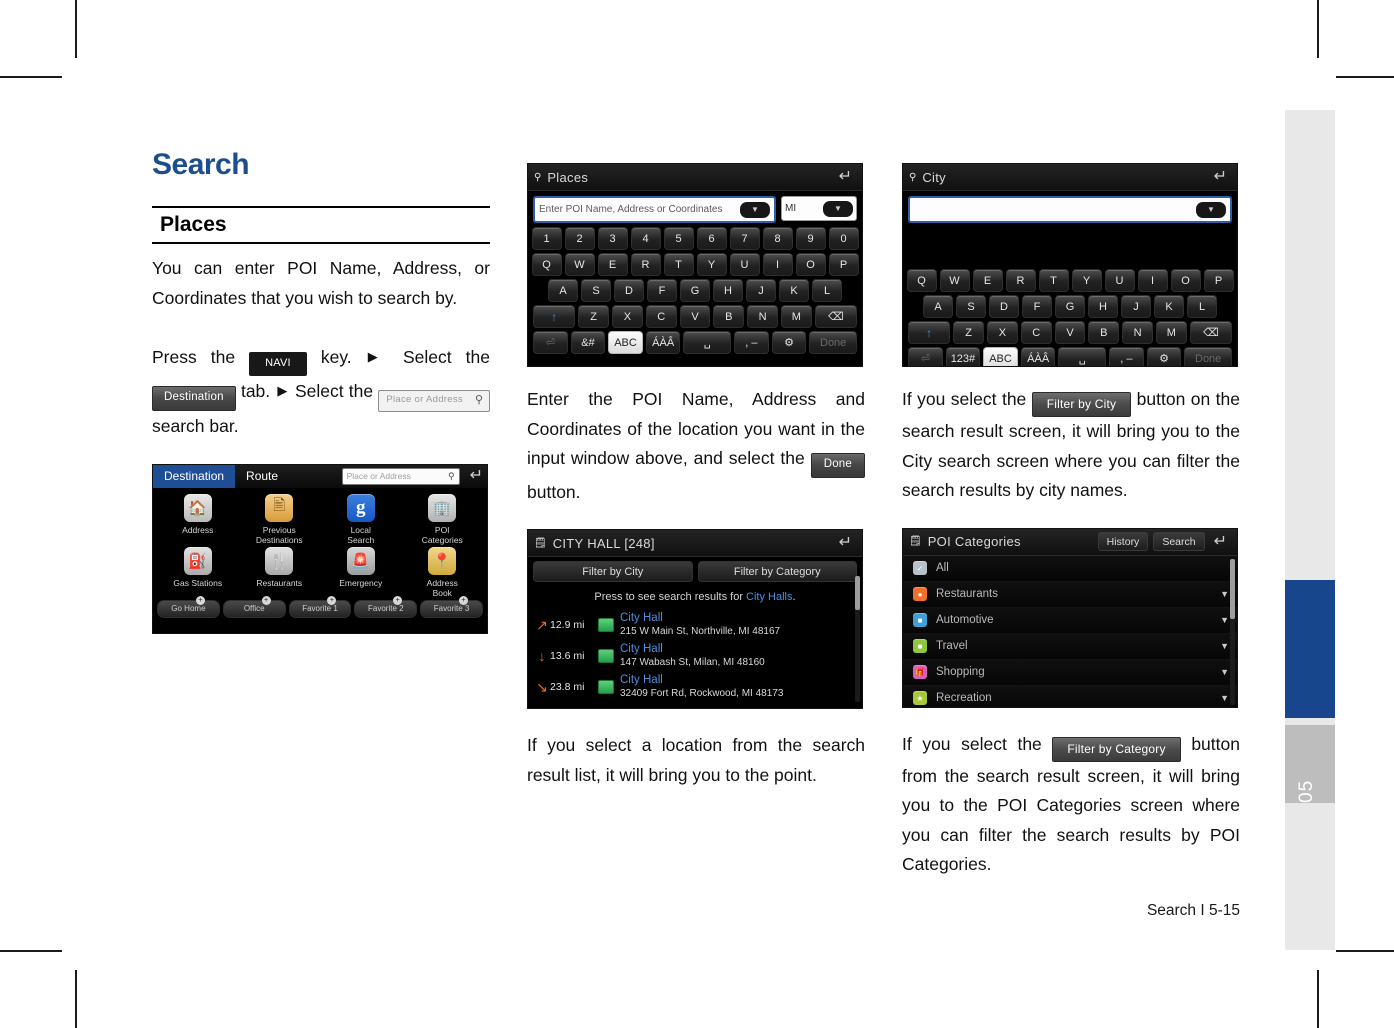  Describe the element at coordinates (188, 606) in the screenshot. I see `shortcut-go-home: + Go Home` at that location.